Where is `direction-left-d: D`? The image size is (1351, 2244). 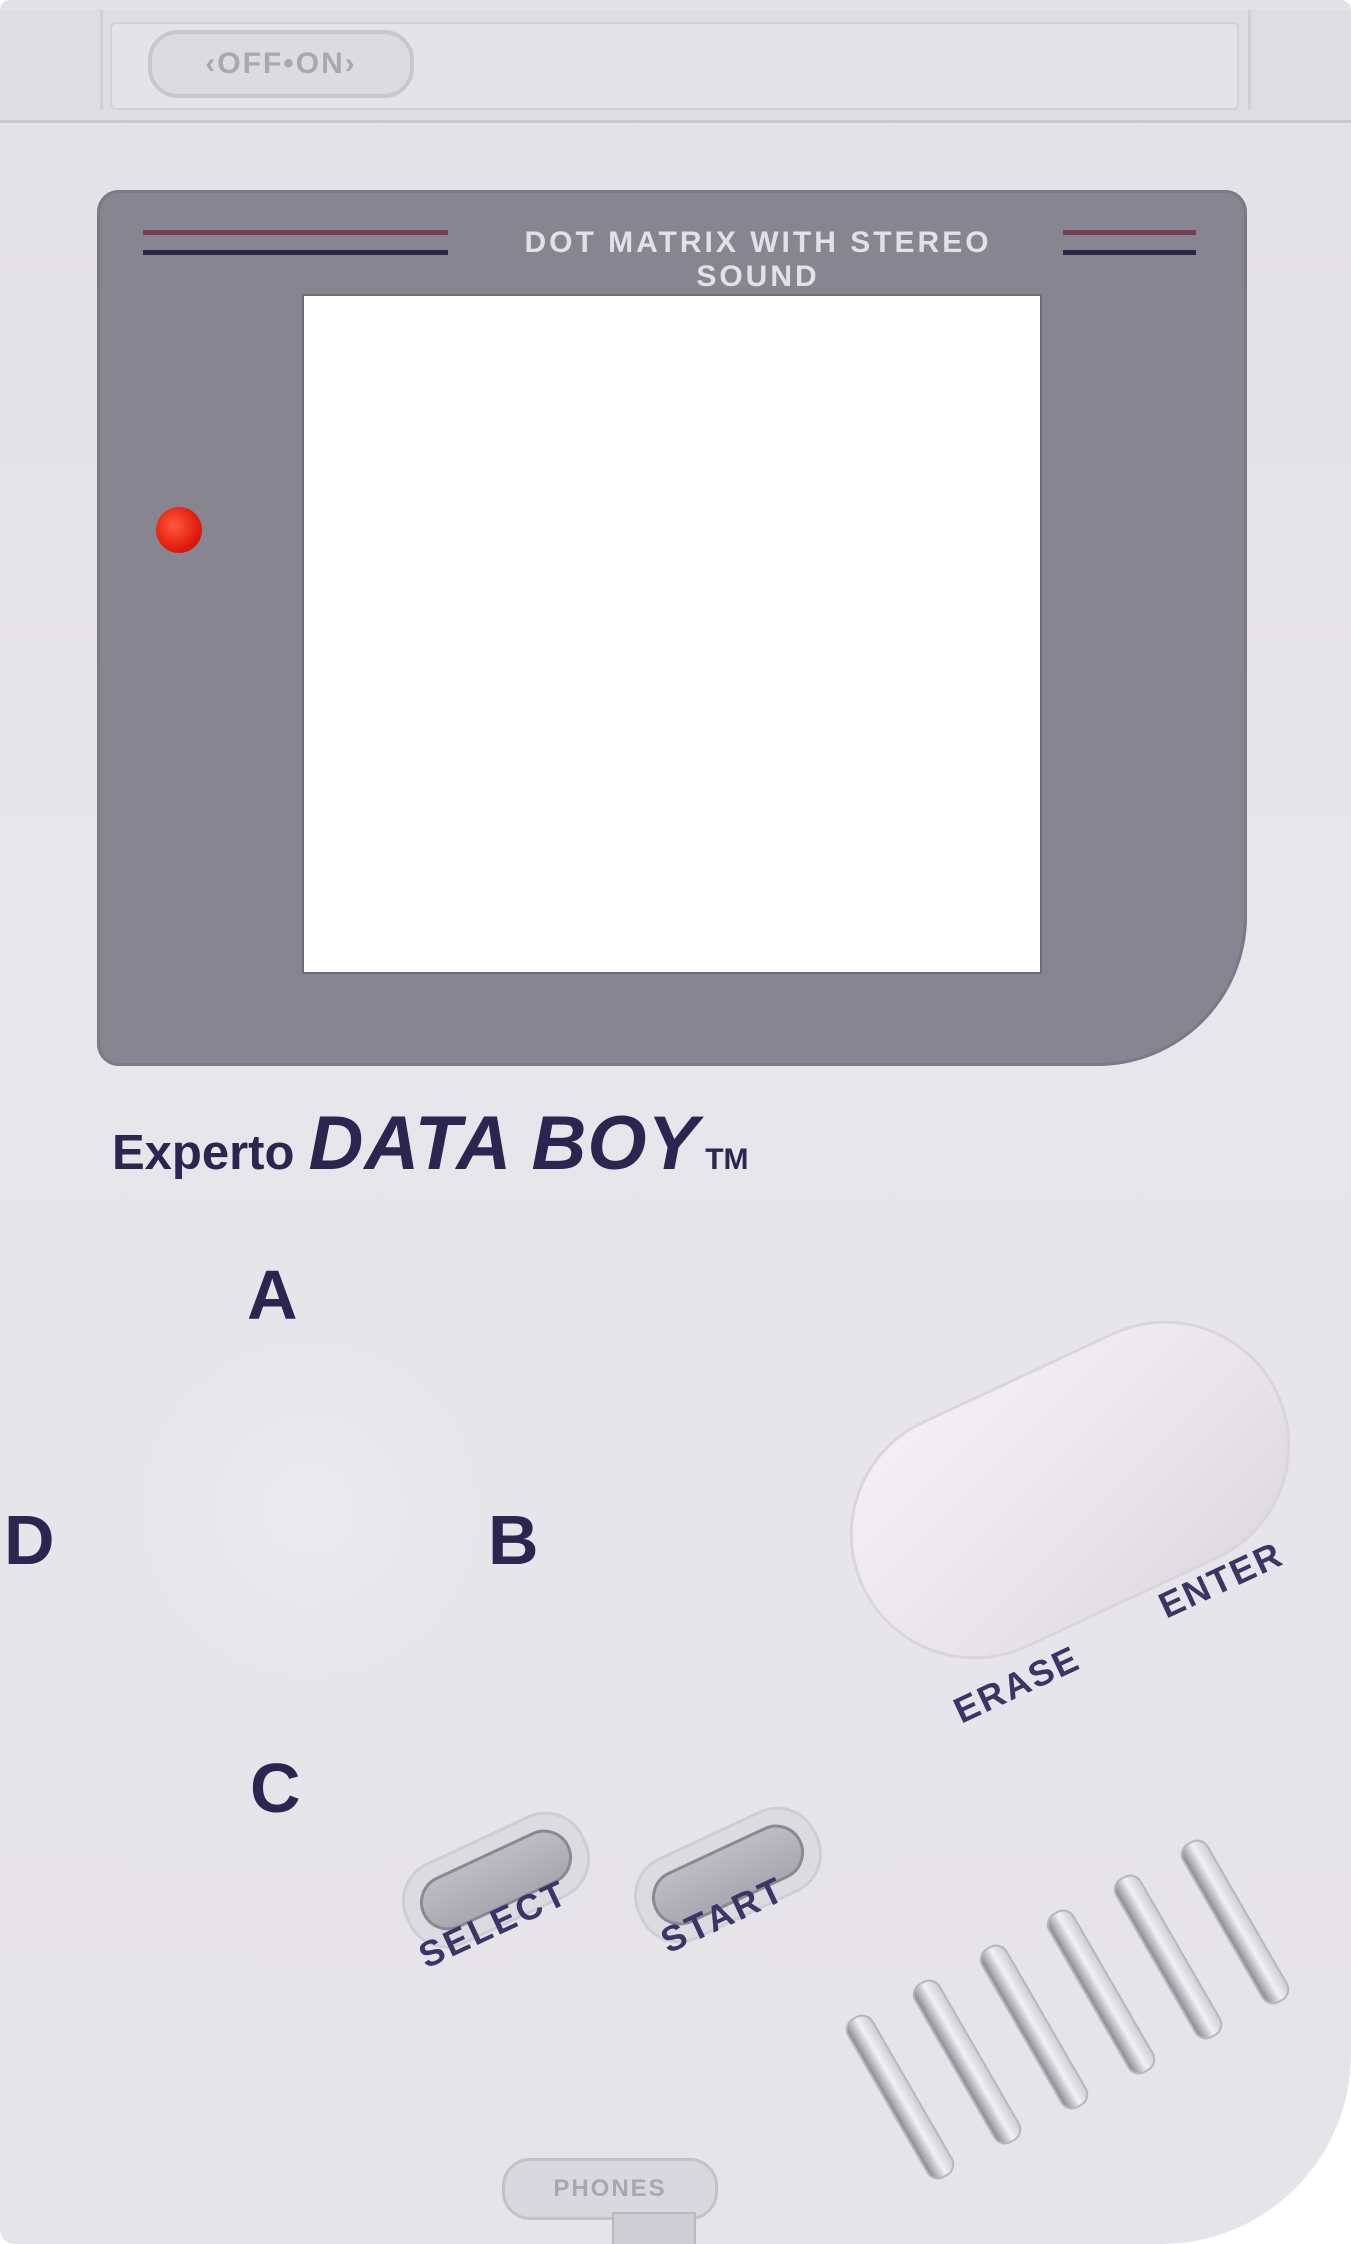 direction-left-d: D is located at coordinates (29, 1540).